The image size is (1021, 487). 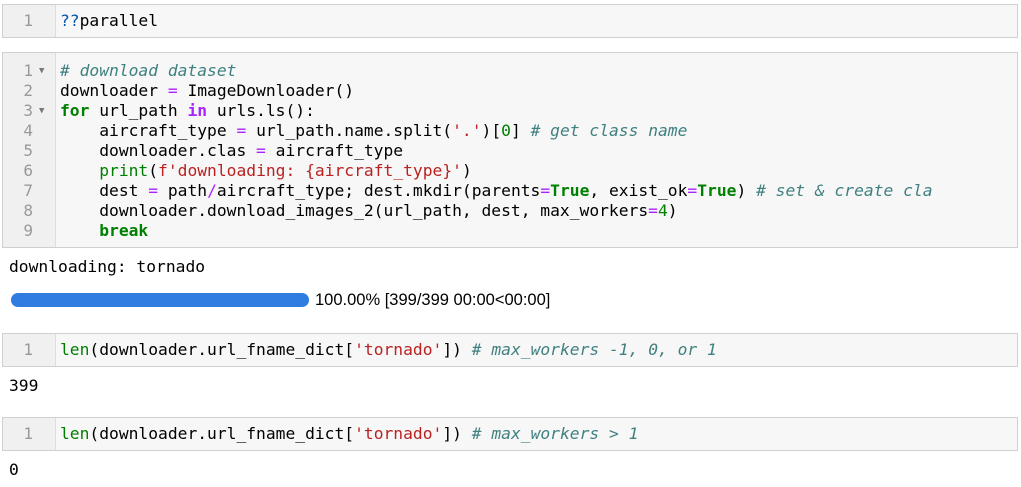 What do you see at coordinates (510, 171) in the screenshot?
I see `code-line: 6 print(f'downloading: {aircraft_type}')` at bounding box center [510, 171].